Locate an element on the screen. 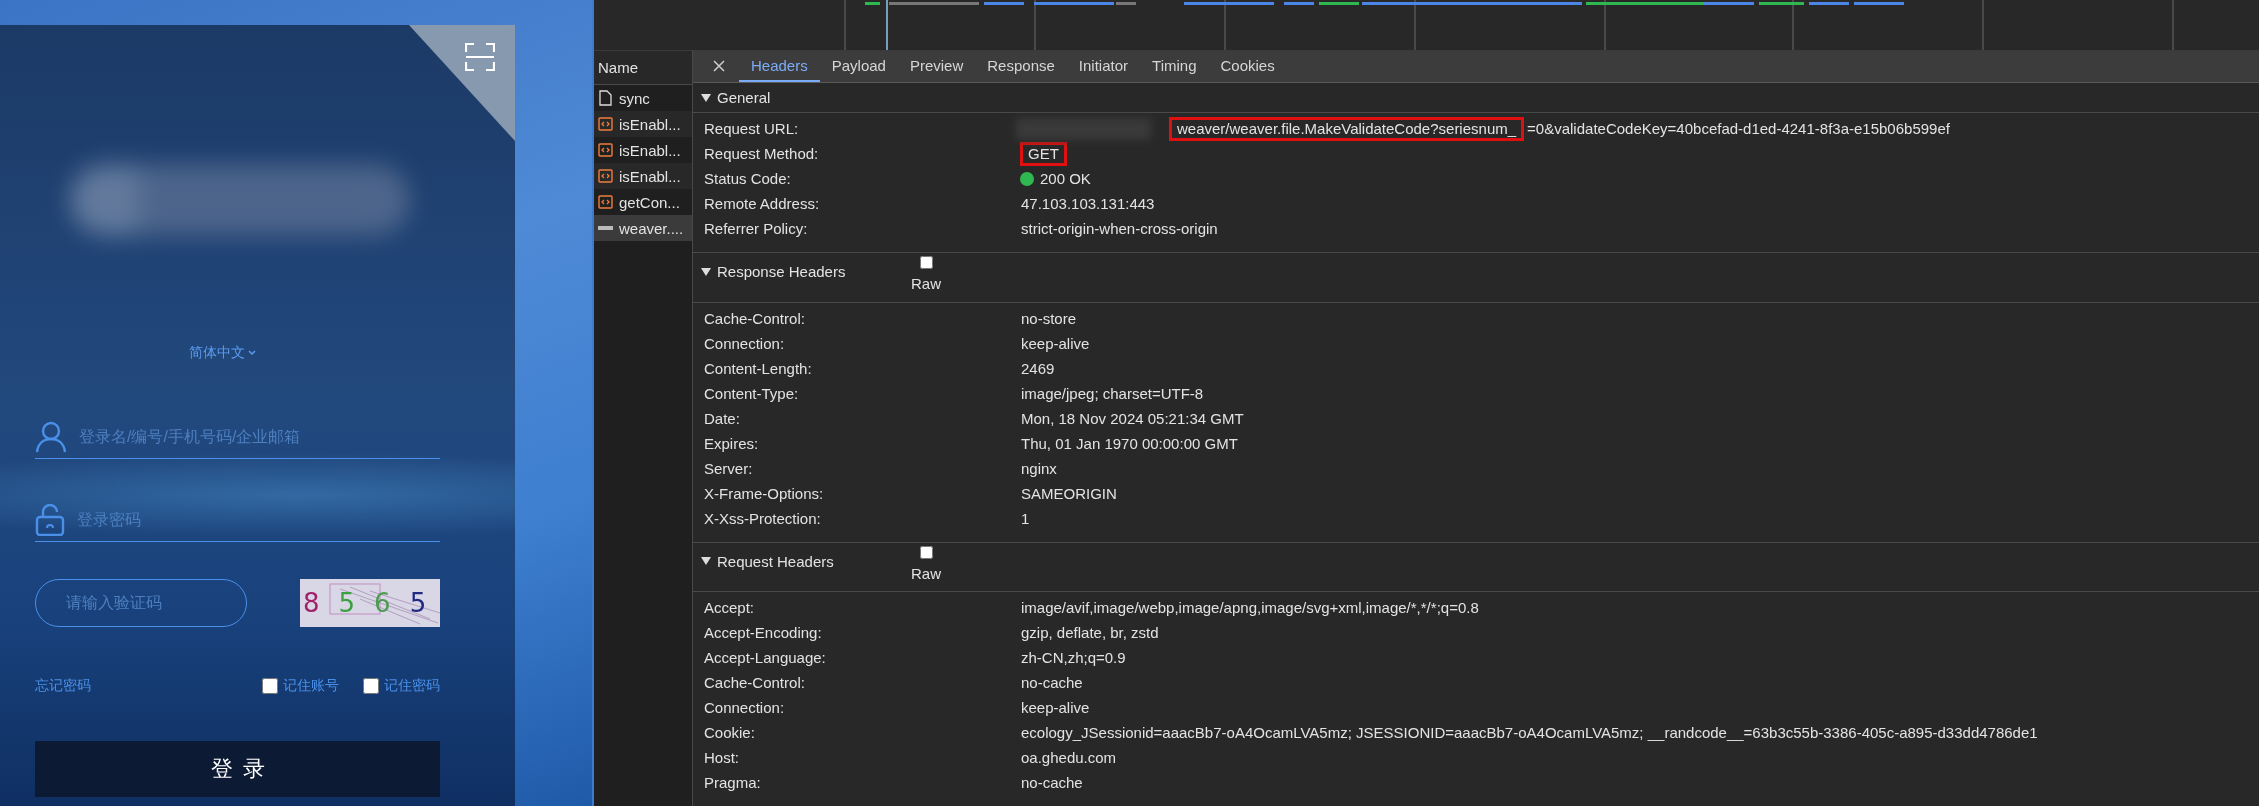 Image resolution: width=2259 pixels, height=806 pixels. header-value: nginx is located at coordinates (1039, 468).